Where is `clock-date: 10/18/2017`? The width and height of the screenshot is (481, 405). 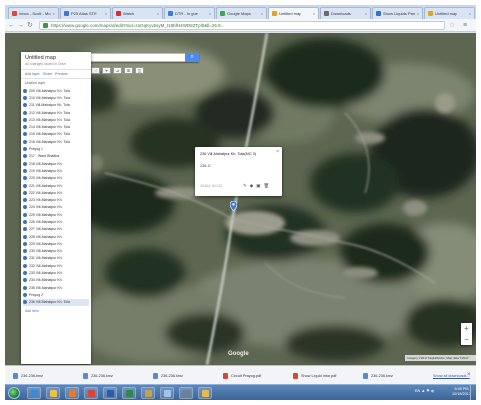
clock-date: 10/18/2017 is located at coordinates (462, 394).